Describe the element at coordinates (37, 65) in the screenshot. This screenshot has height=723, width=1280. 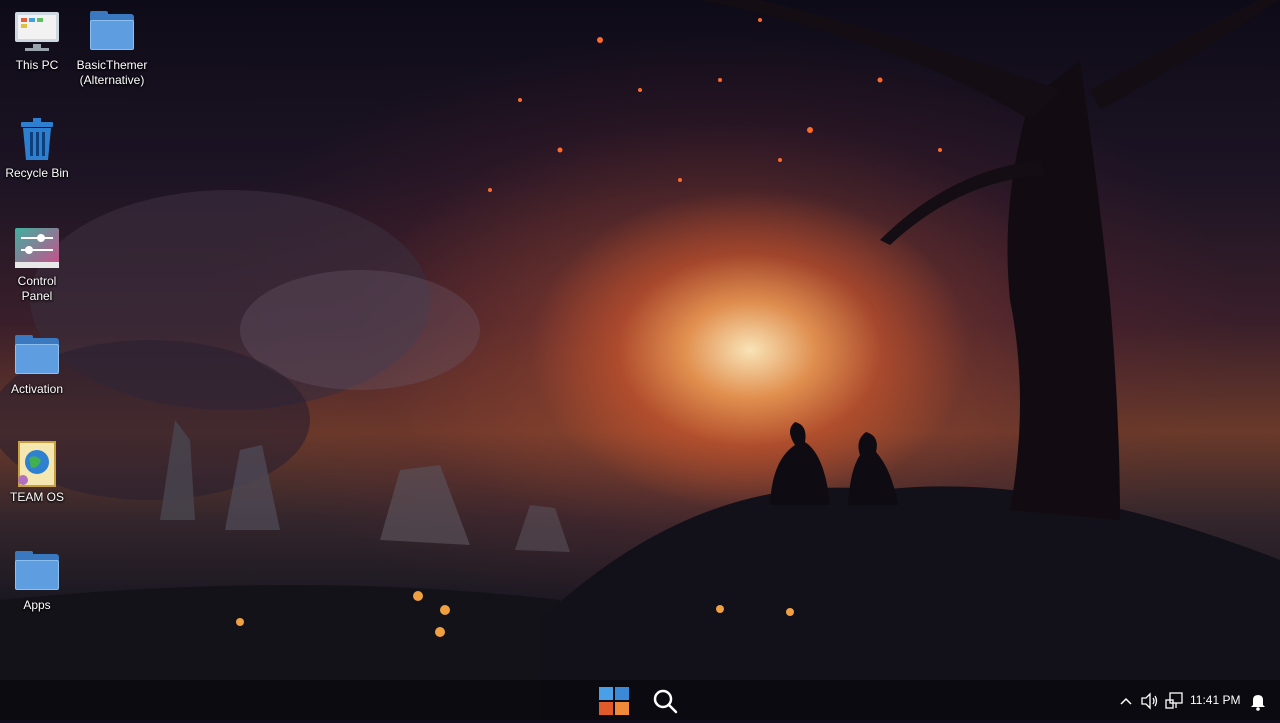
I see `desktop-icon-label: This PC` at that location.